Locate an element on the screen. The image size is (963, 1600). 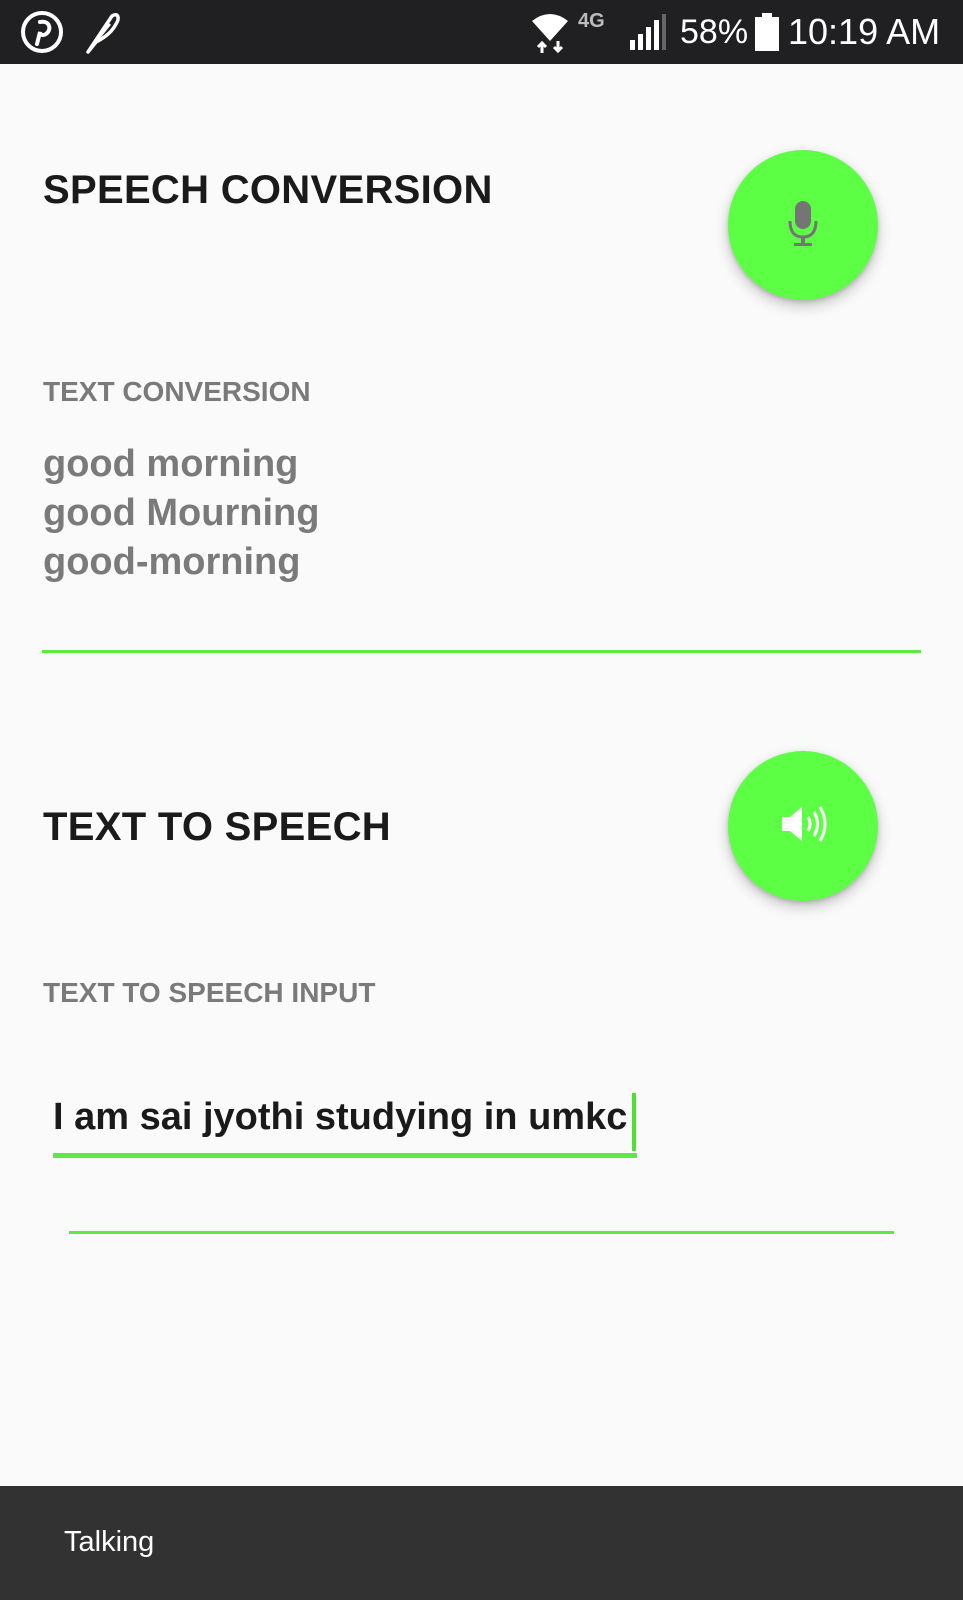
input-underline is located at coordinates (481, 1232).